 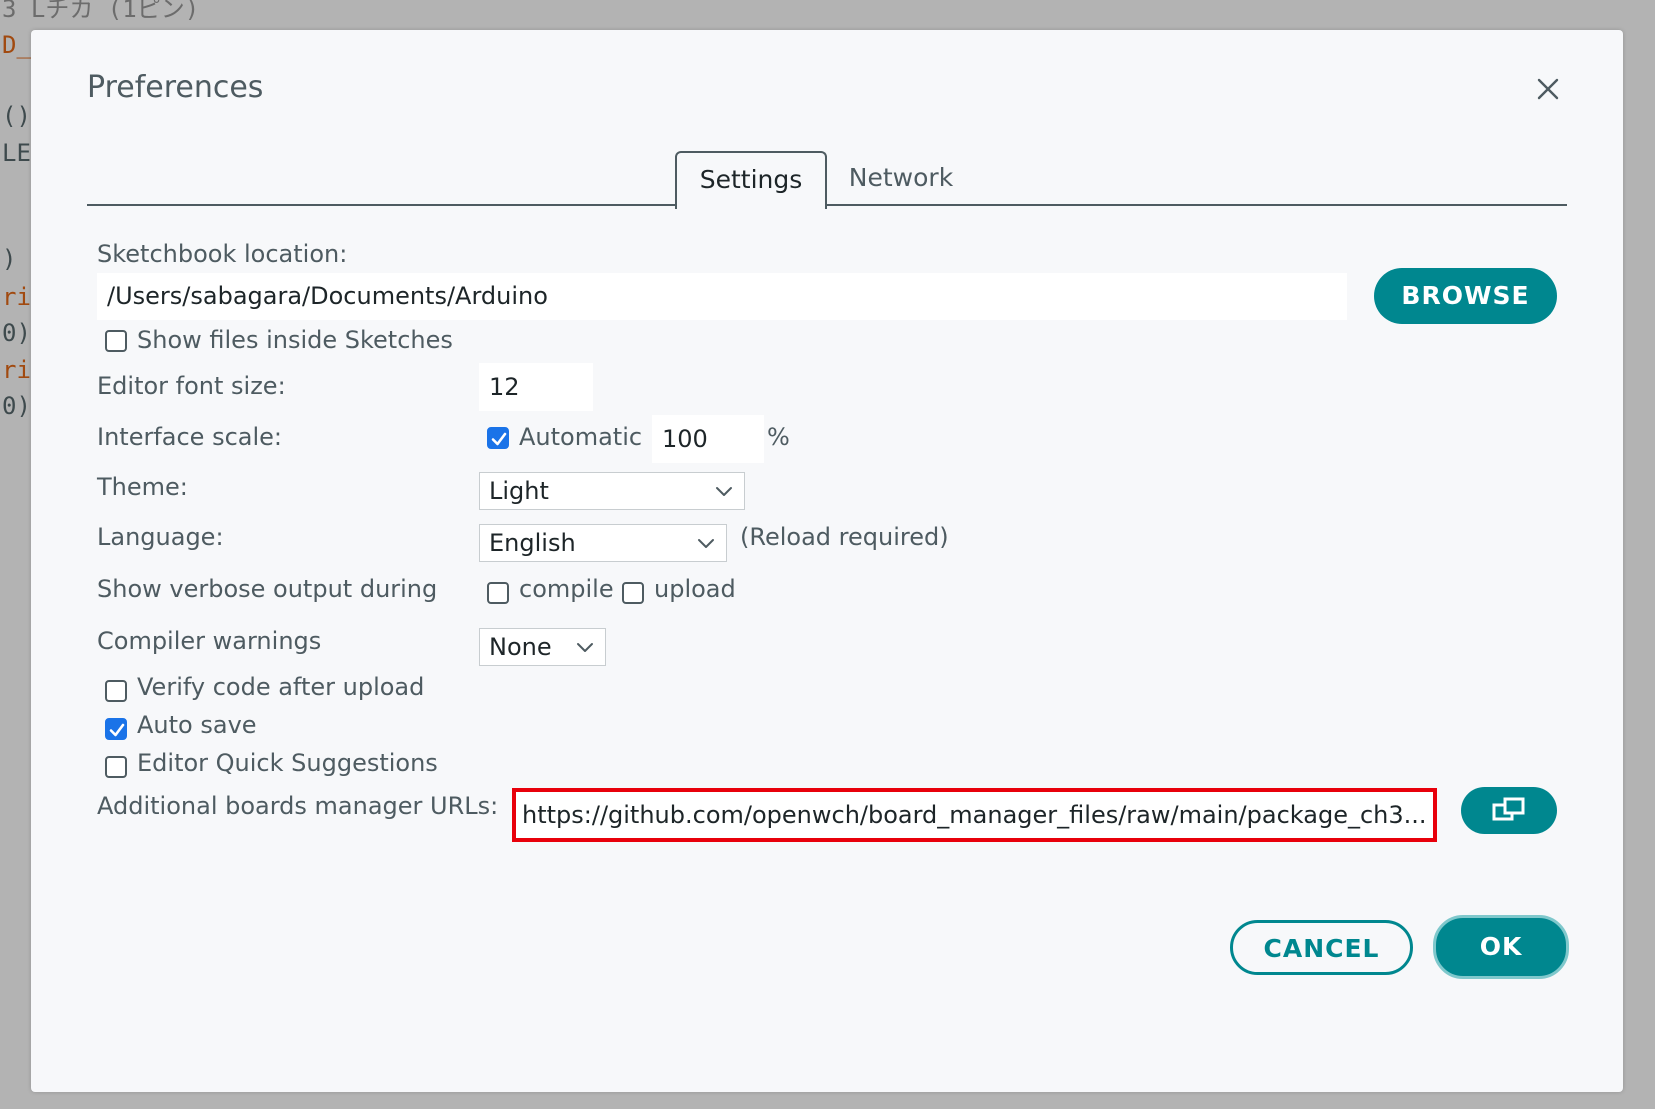 I want to click on boards-manager-urls-label: Additional boards manager URLs:, so click(x=298, y=806).